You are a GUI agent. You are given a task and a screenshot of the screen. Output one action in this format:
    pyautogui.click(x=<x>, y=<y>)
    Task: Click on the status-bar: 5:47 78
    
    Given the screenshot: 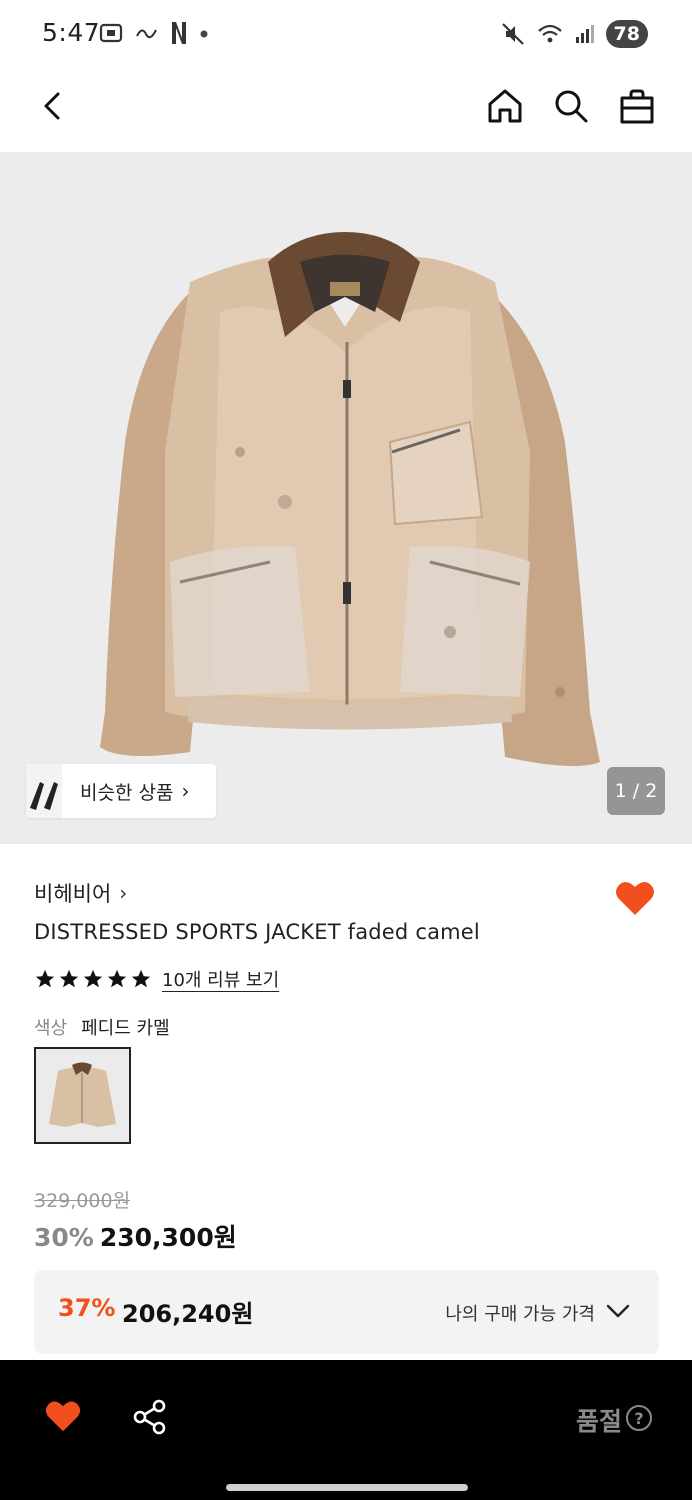 What is the action you would take?
    pyautogui.click(x=346, y=36)
    